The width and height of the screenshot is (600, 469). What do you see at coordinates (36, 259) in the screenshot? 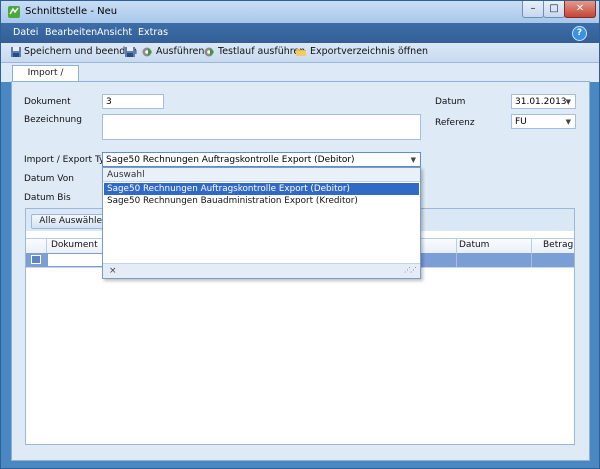
I see `row-indicator-icon` at bounding box center [36, 259].